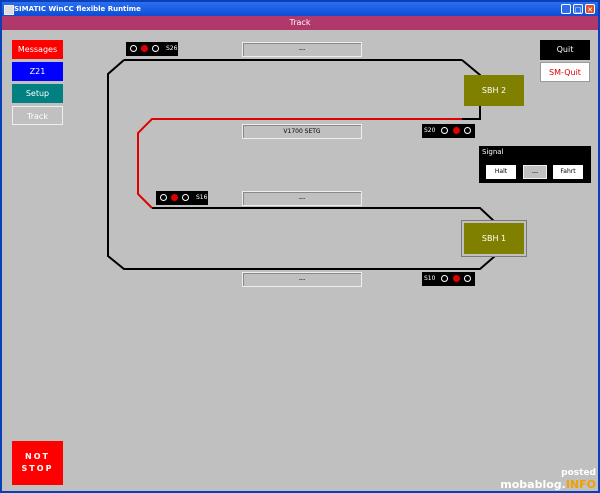 Image resolution: width=600 pixels, height=493 pixels. What do you see at coordinates (37, 71) in the screenshot?
I see `z21-button: Z21` at bounding box center [37, 71].